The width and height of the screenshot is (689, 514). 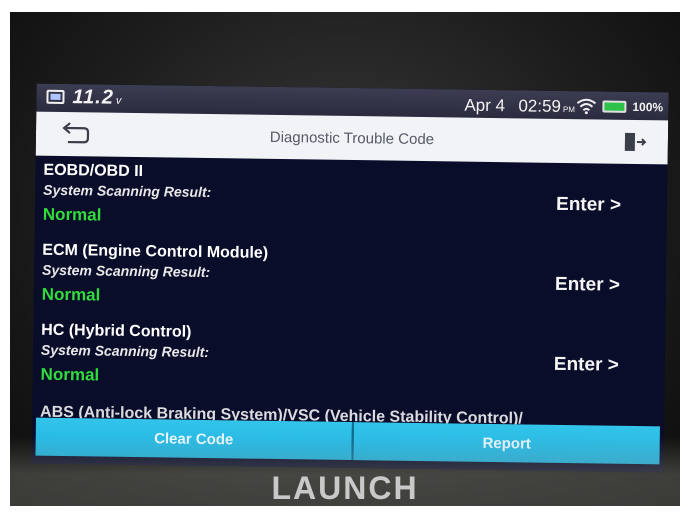 What do you see at coordinates (55, 96) in the screenshot?
I see `battery-voltage-icon` at bounding box center [55, 96].